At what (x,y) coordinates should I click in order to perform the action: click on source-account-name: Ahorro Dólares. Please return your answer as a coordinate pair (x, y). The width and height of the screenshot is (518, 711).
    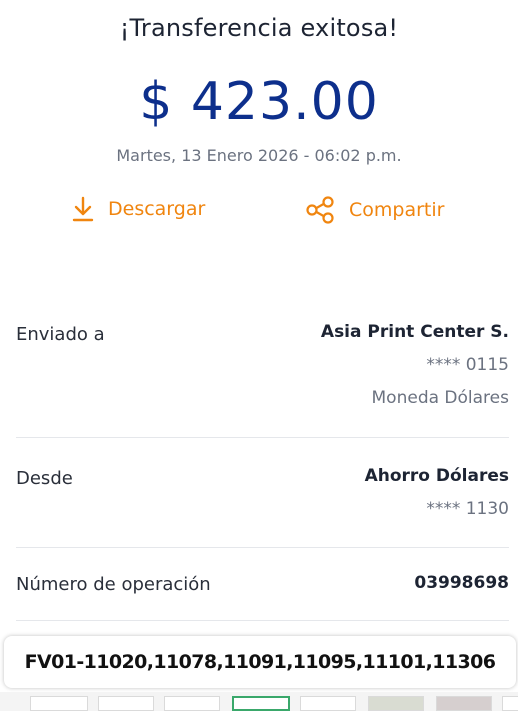
    Looking at the image, I should click on (436, 476).